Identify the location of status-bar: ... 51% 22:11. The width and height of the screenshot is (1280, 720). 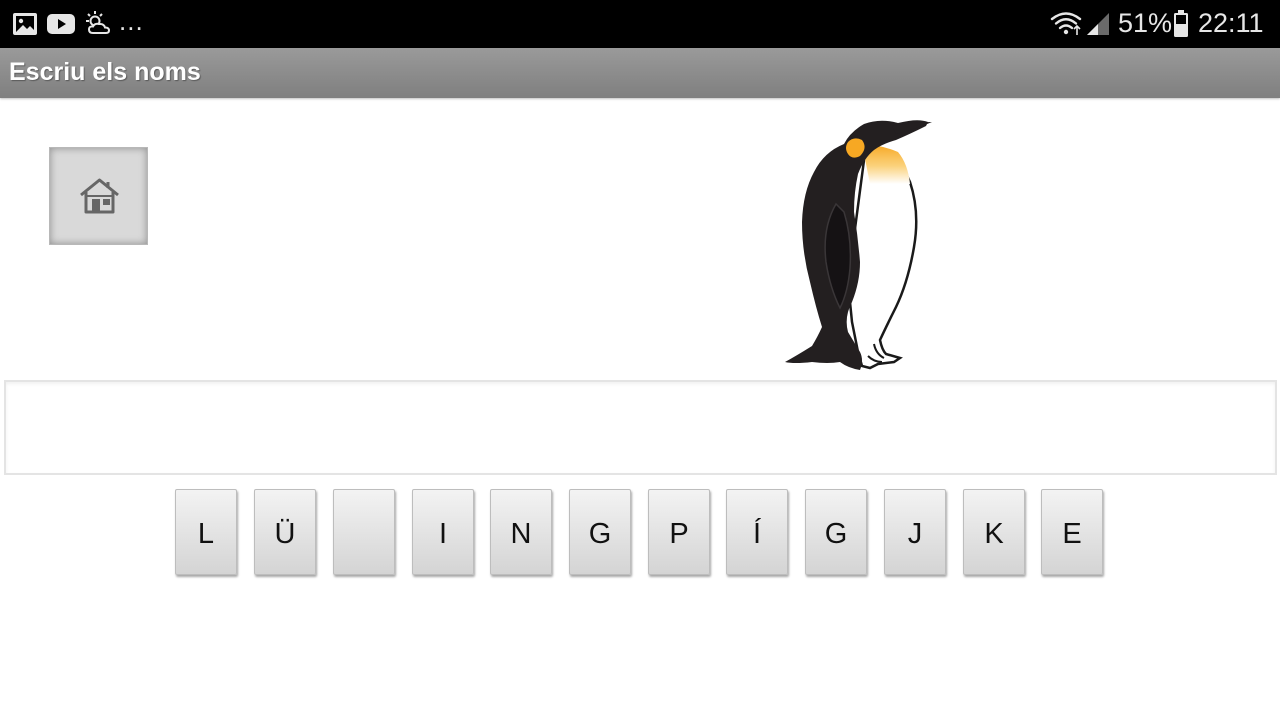
(640, 24).